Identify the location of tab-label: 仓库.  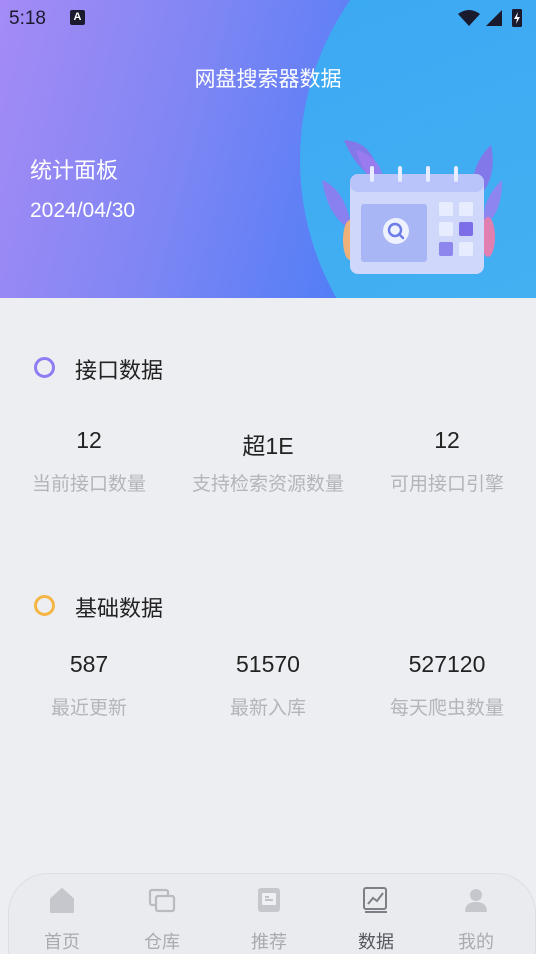
(162, 942).